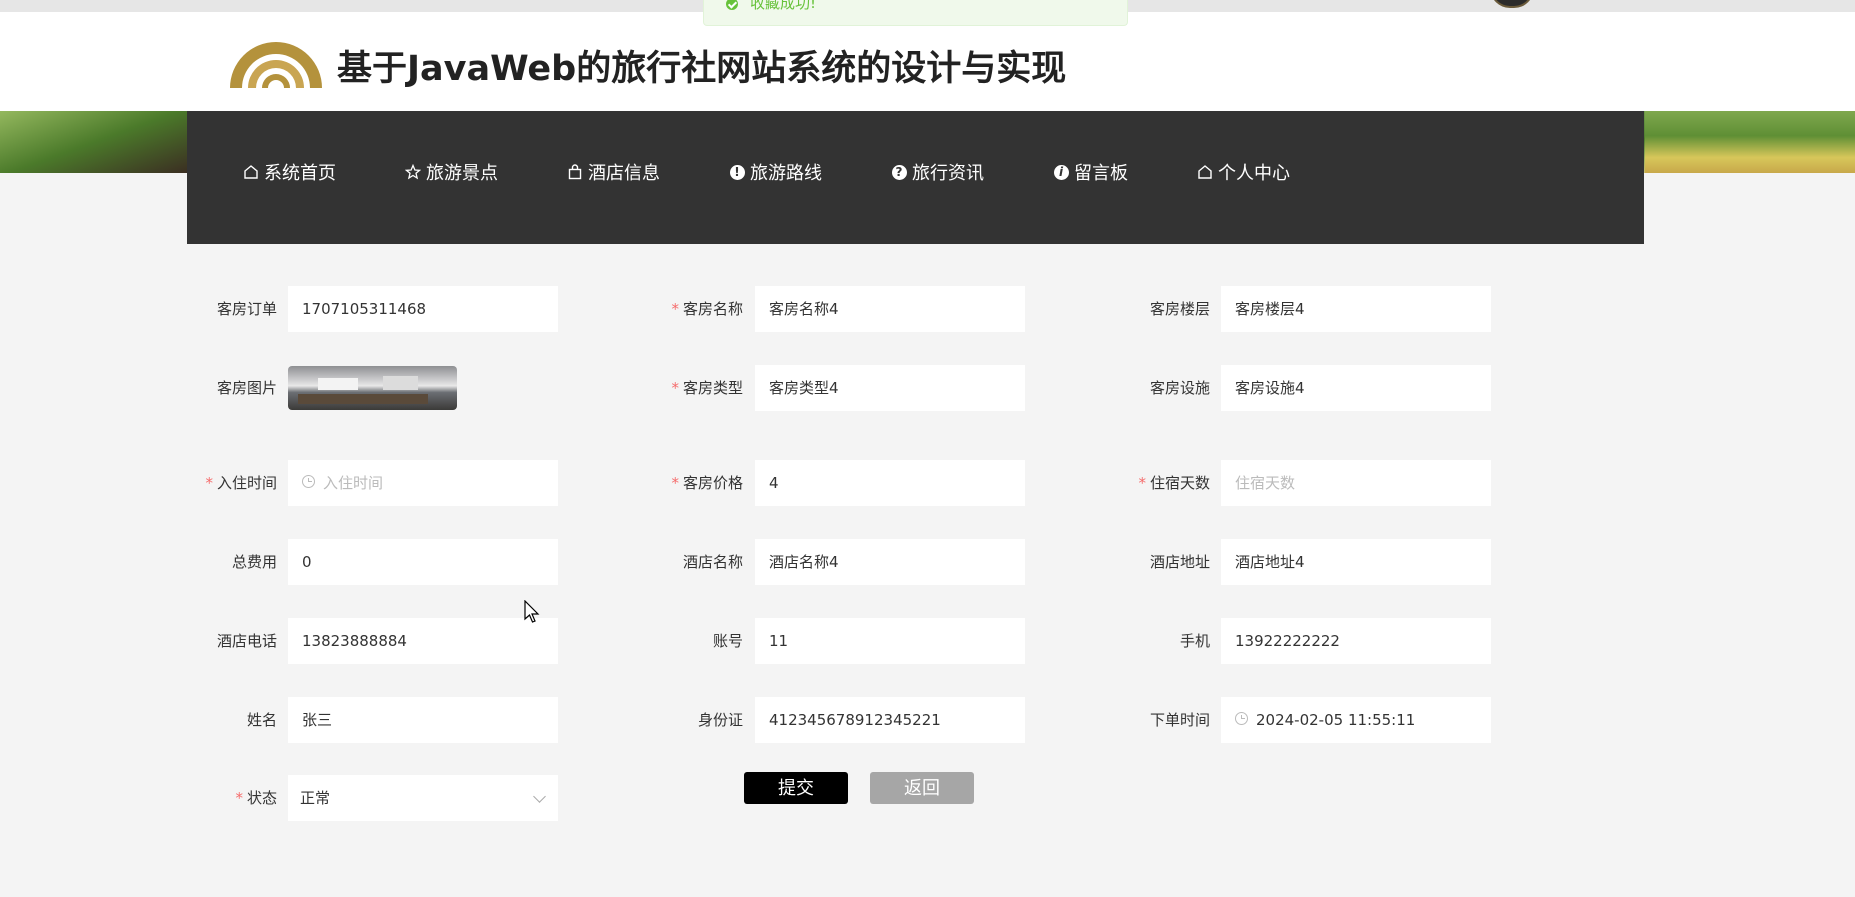 The height and width of the screenshot is (897, 1855). I want to click on checkin-time-input: 入住时间, so click(423, 483).